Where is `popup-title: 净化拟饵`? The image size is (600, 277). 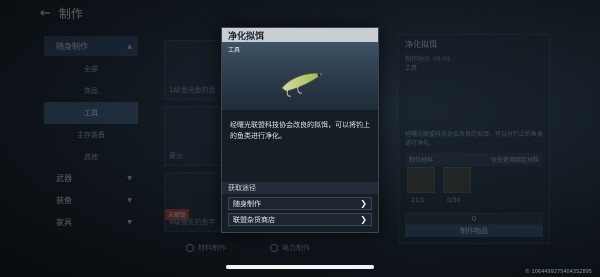
popup-title: 净化拟饵 is located at coordinates (300, 35).